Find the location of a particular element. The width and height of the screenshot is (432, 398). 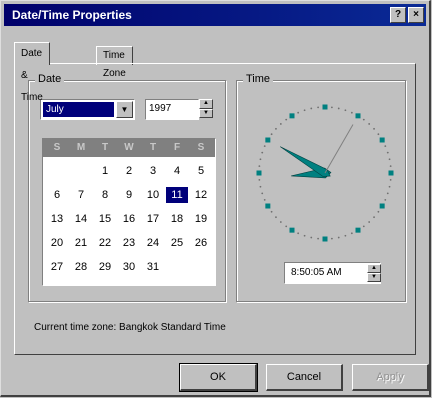

second-hand is located at coordinates (339, 149).